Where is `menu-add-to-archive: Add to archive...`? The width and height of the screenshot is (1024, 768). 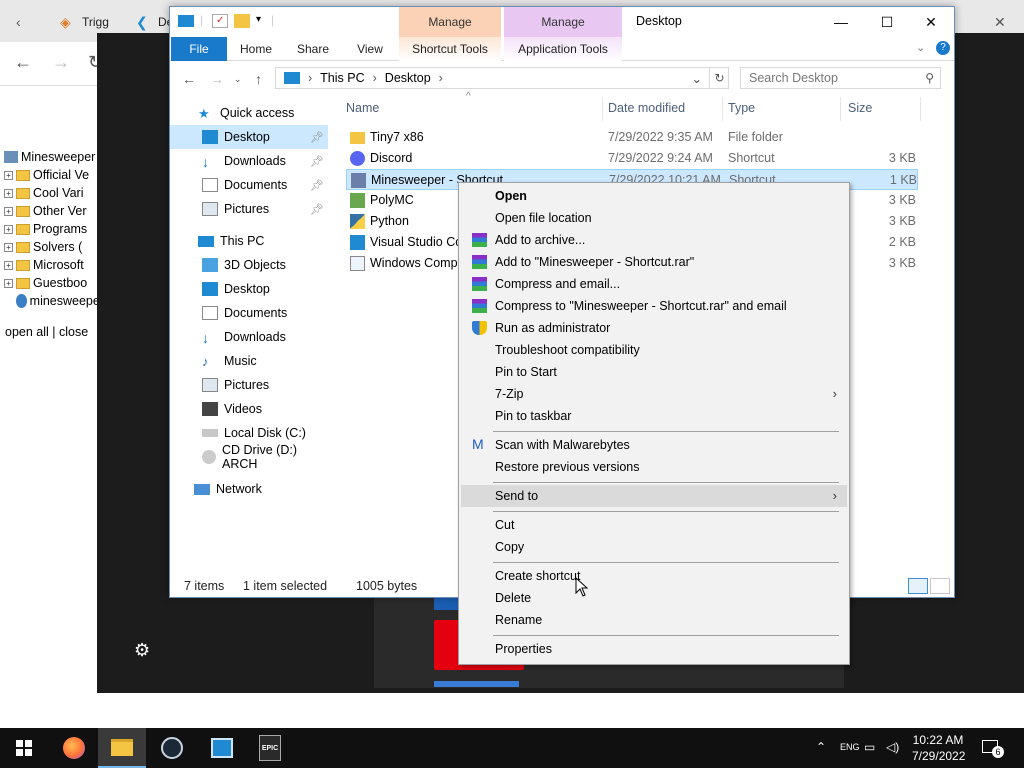
menu-add-to-archive: Add to archive... is located at coordinates (654, 240).